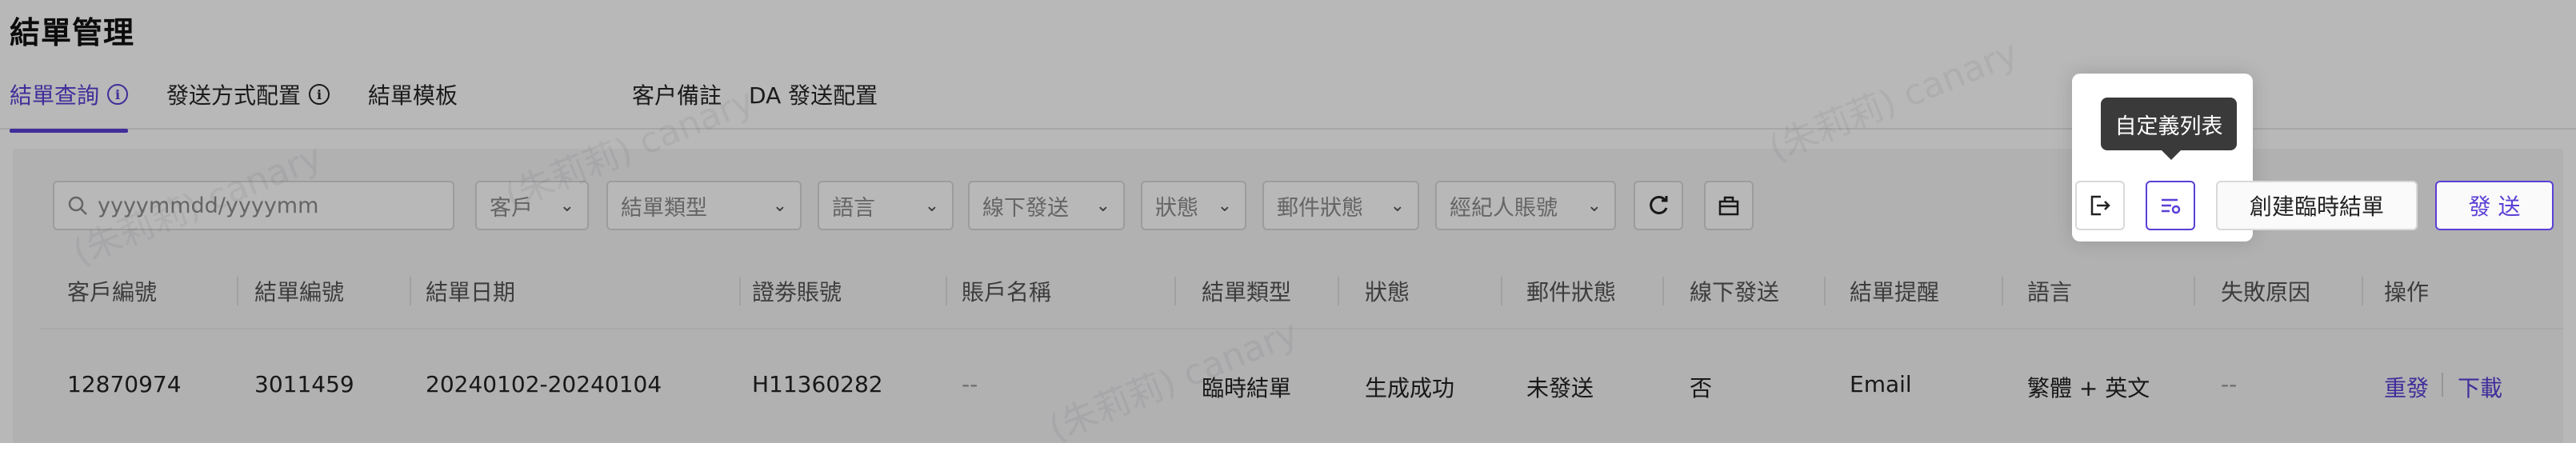 The width and height of the screenshot is (2576, 451). I want to click on custom-columns-tooltip: 自定義列表, so click(2169, 129).